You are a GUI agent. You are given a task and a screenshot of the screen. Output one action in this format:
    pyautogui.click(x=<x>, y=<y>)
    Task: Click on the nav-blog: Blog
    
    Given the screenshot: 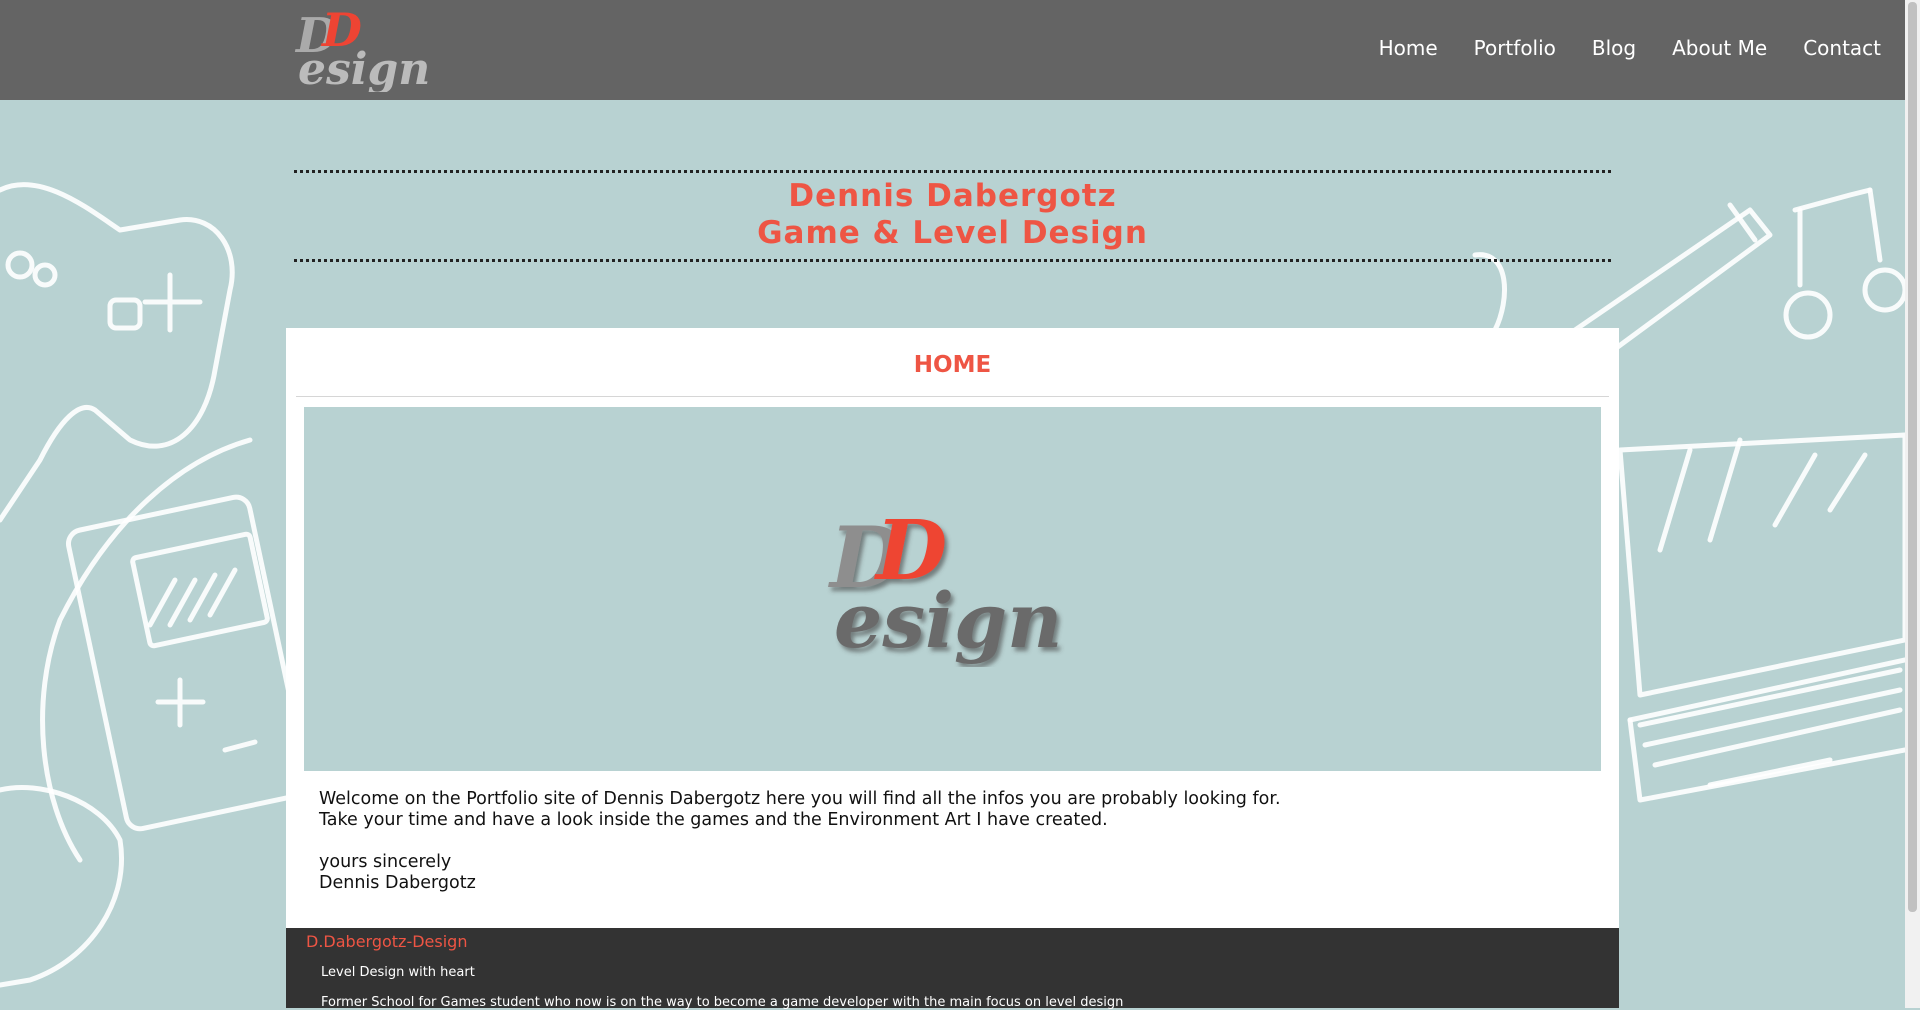 What is the action you would take?
    pyautogui.click(x=1614, y=48)
    